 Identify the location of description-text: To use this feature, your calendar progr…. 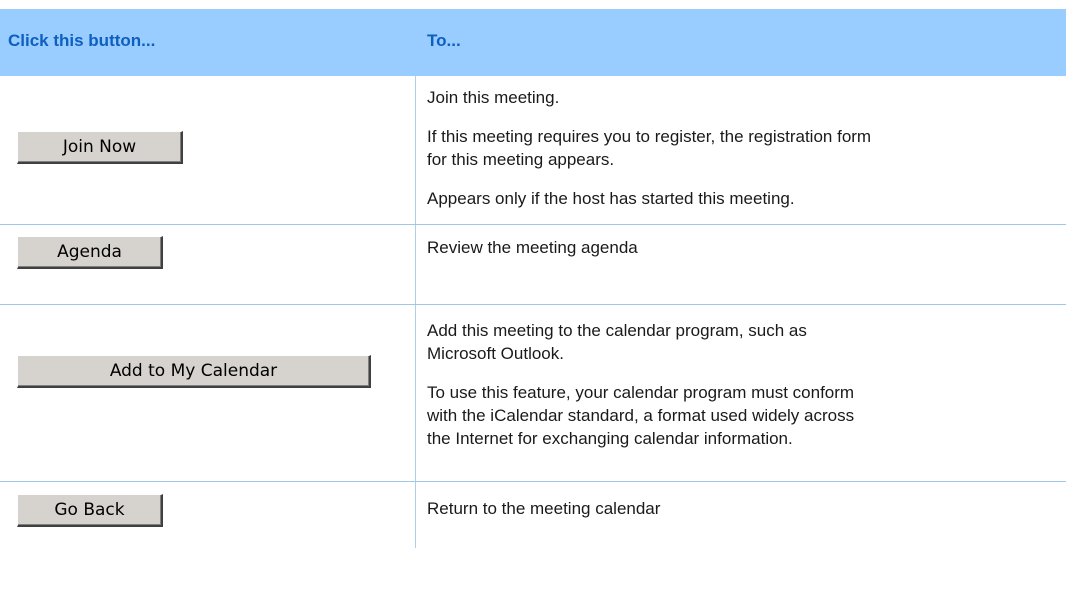
(641, 392).